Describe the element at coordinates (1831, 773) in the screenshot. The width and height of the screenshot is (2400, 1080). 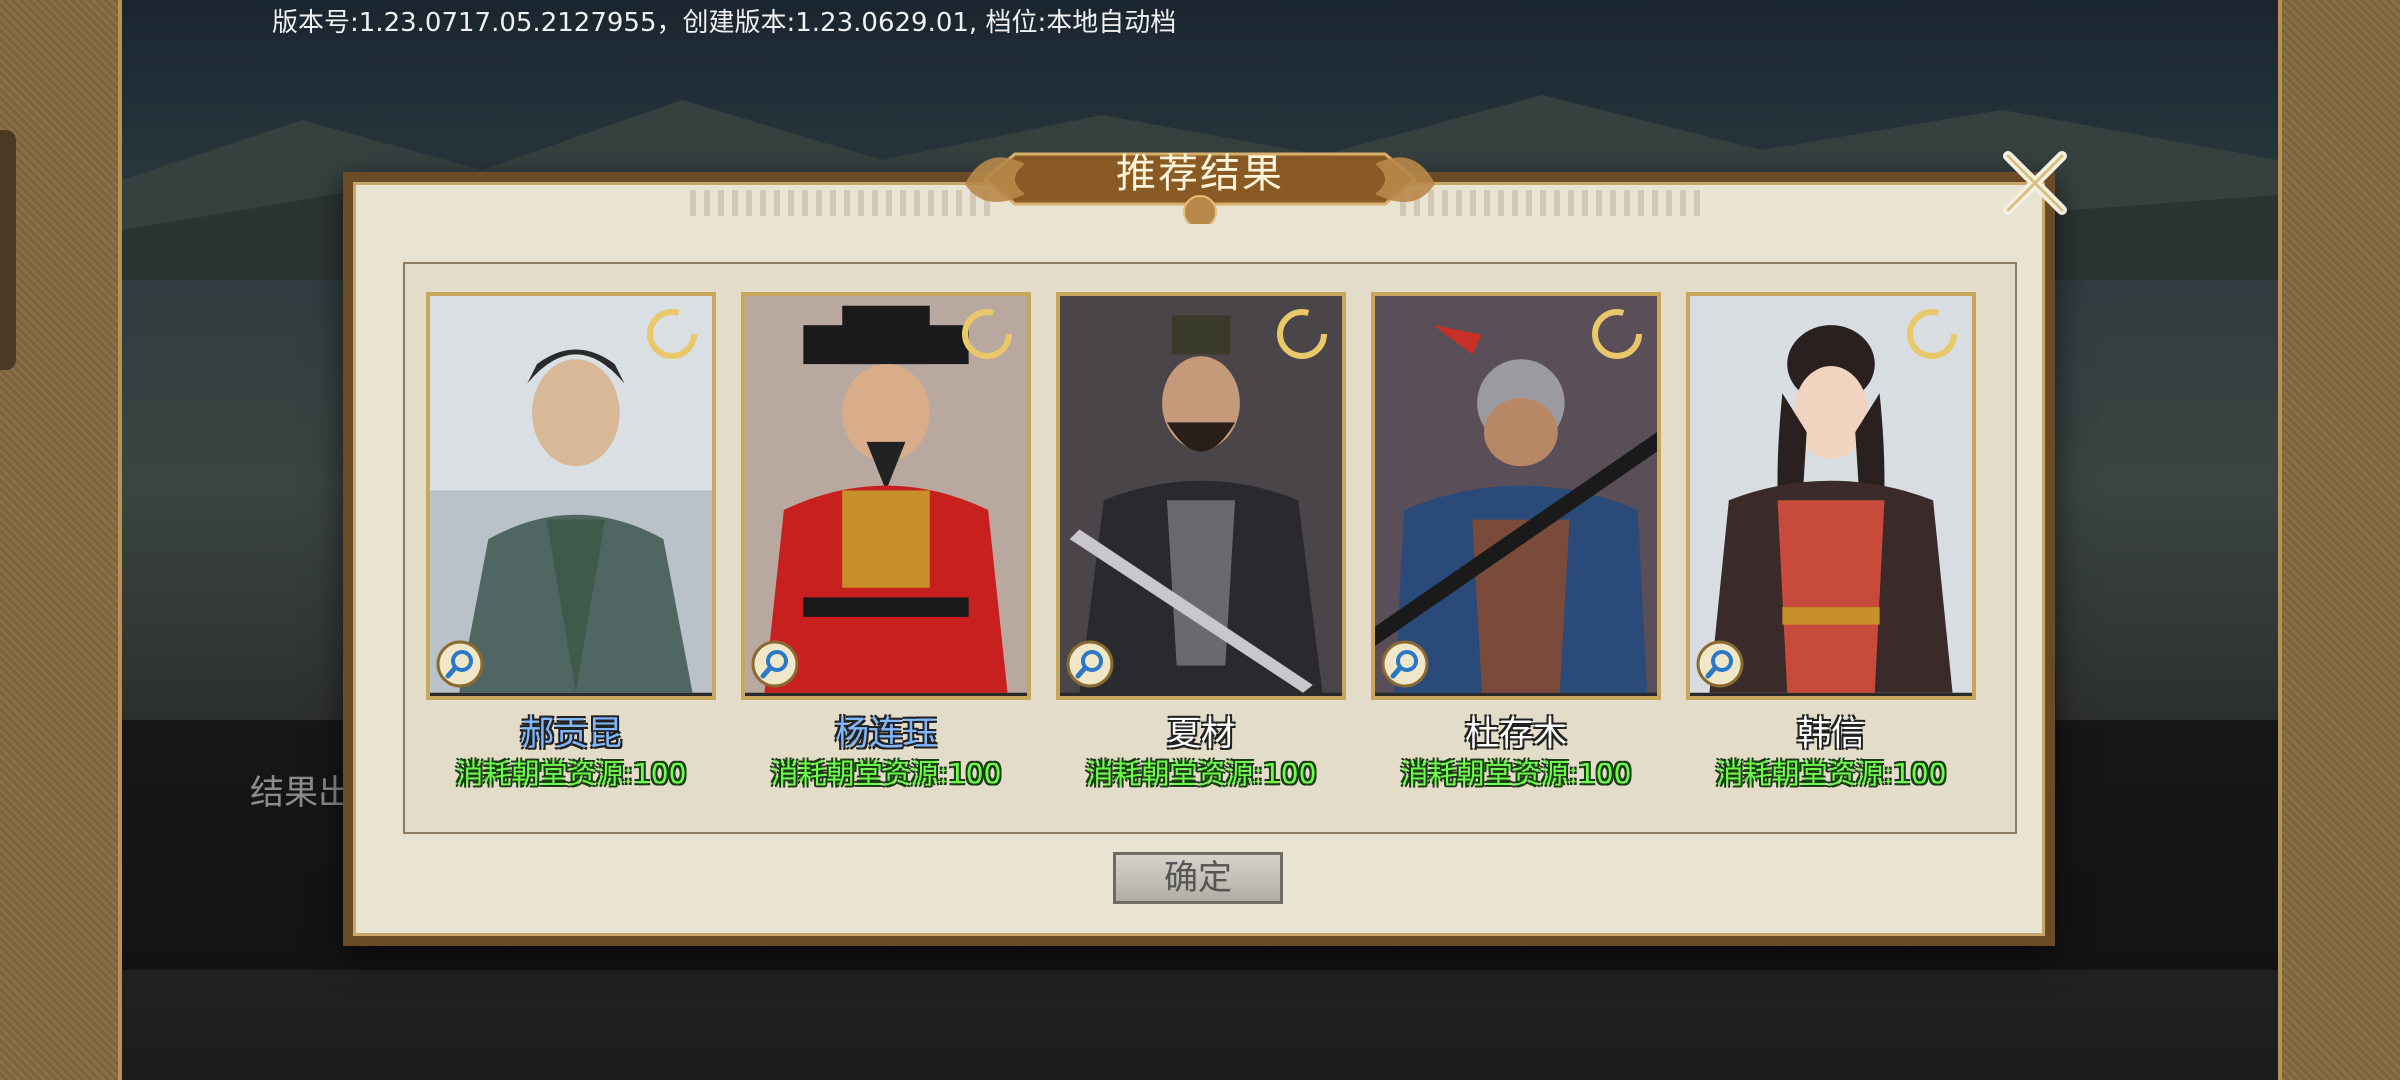
I see `general-cost-5: 消耗朝堂资源:100` at that location.